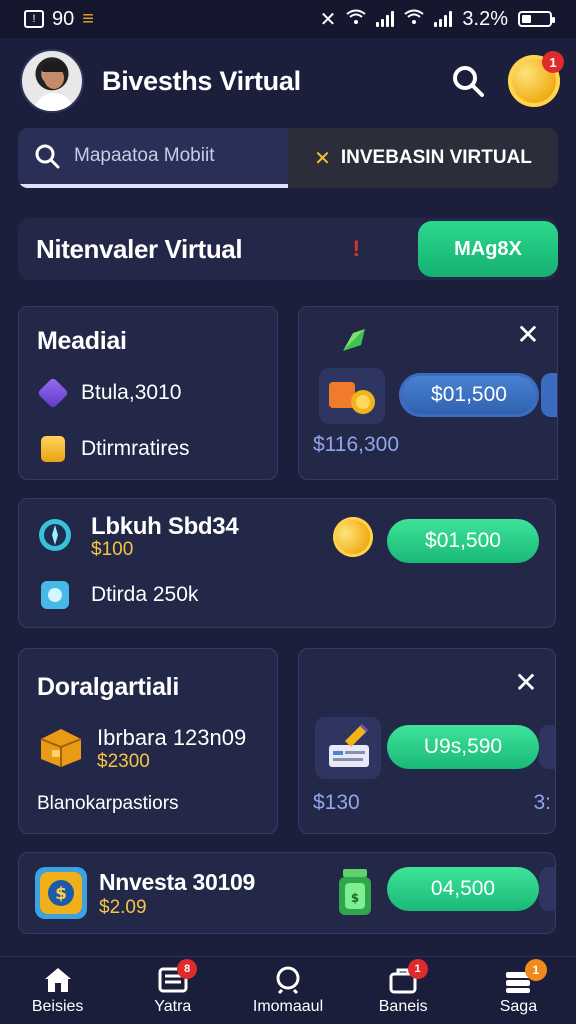 The width and height of the screenshot is (576, 1024). I want to click on price-button: 04,500, so click(463, 889).